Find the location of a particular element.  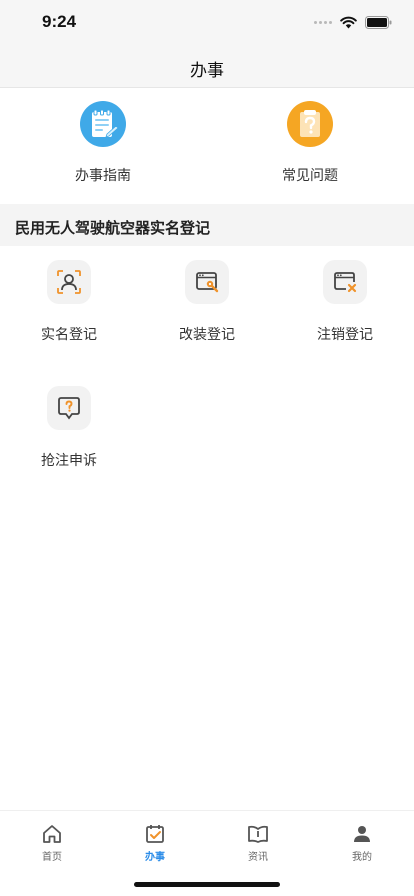

faq-entry: 常见问题 is located at coordinates (310, 143).